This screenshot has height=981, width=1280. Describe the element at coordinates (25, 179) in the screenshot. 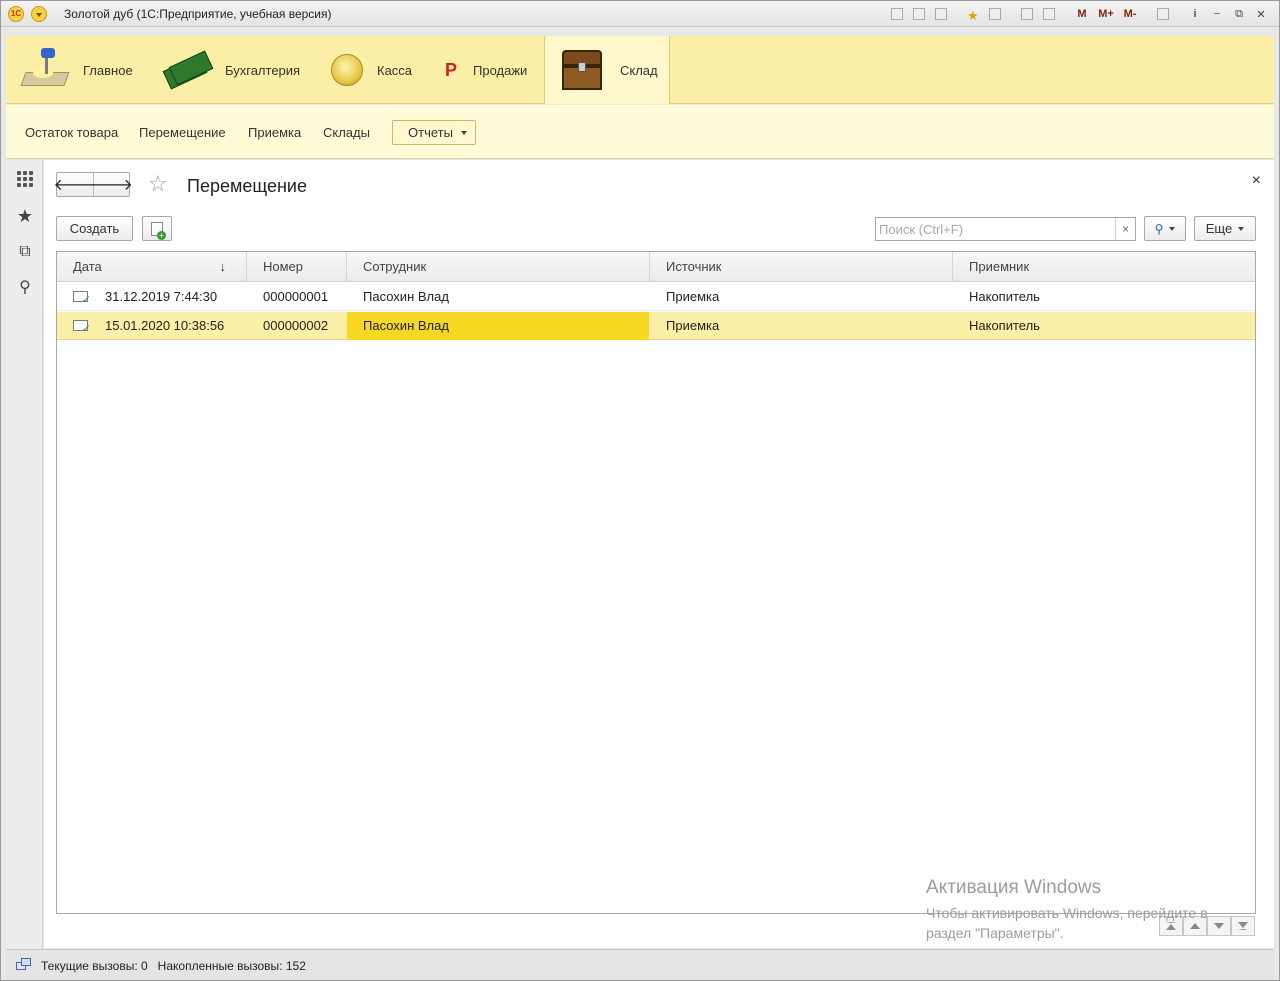

I see `menu-grid-icon` at that location.